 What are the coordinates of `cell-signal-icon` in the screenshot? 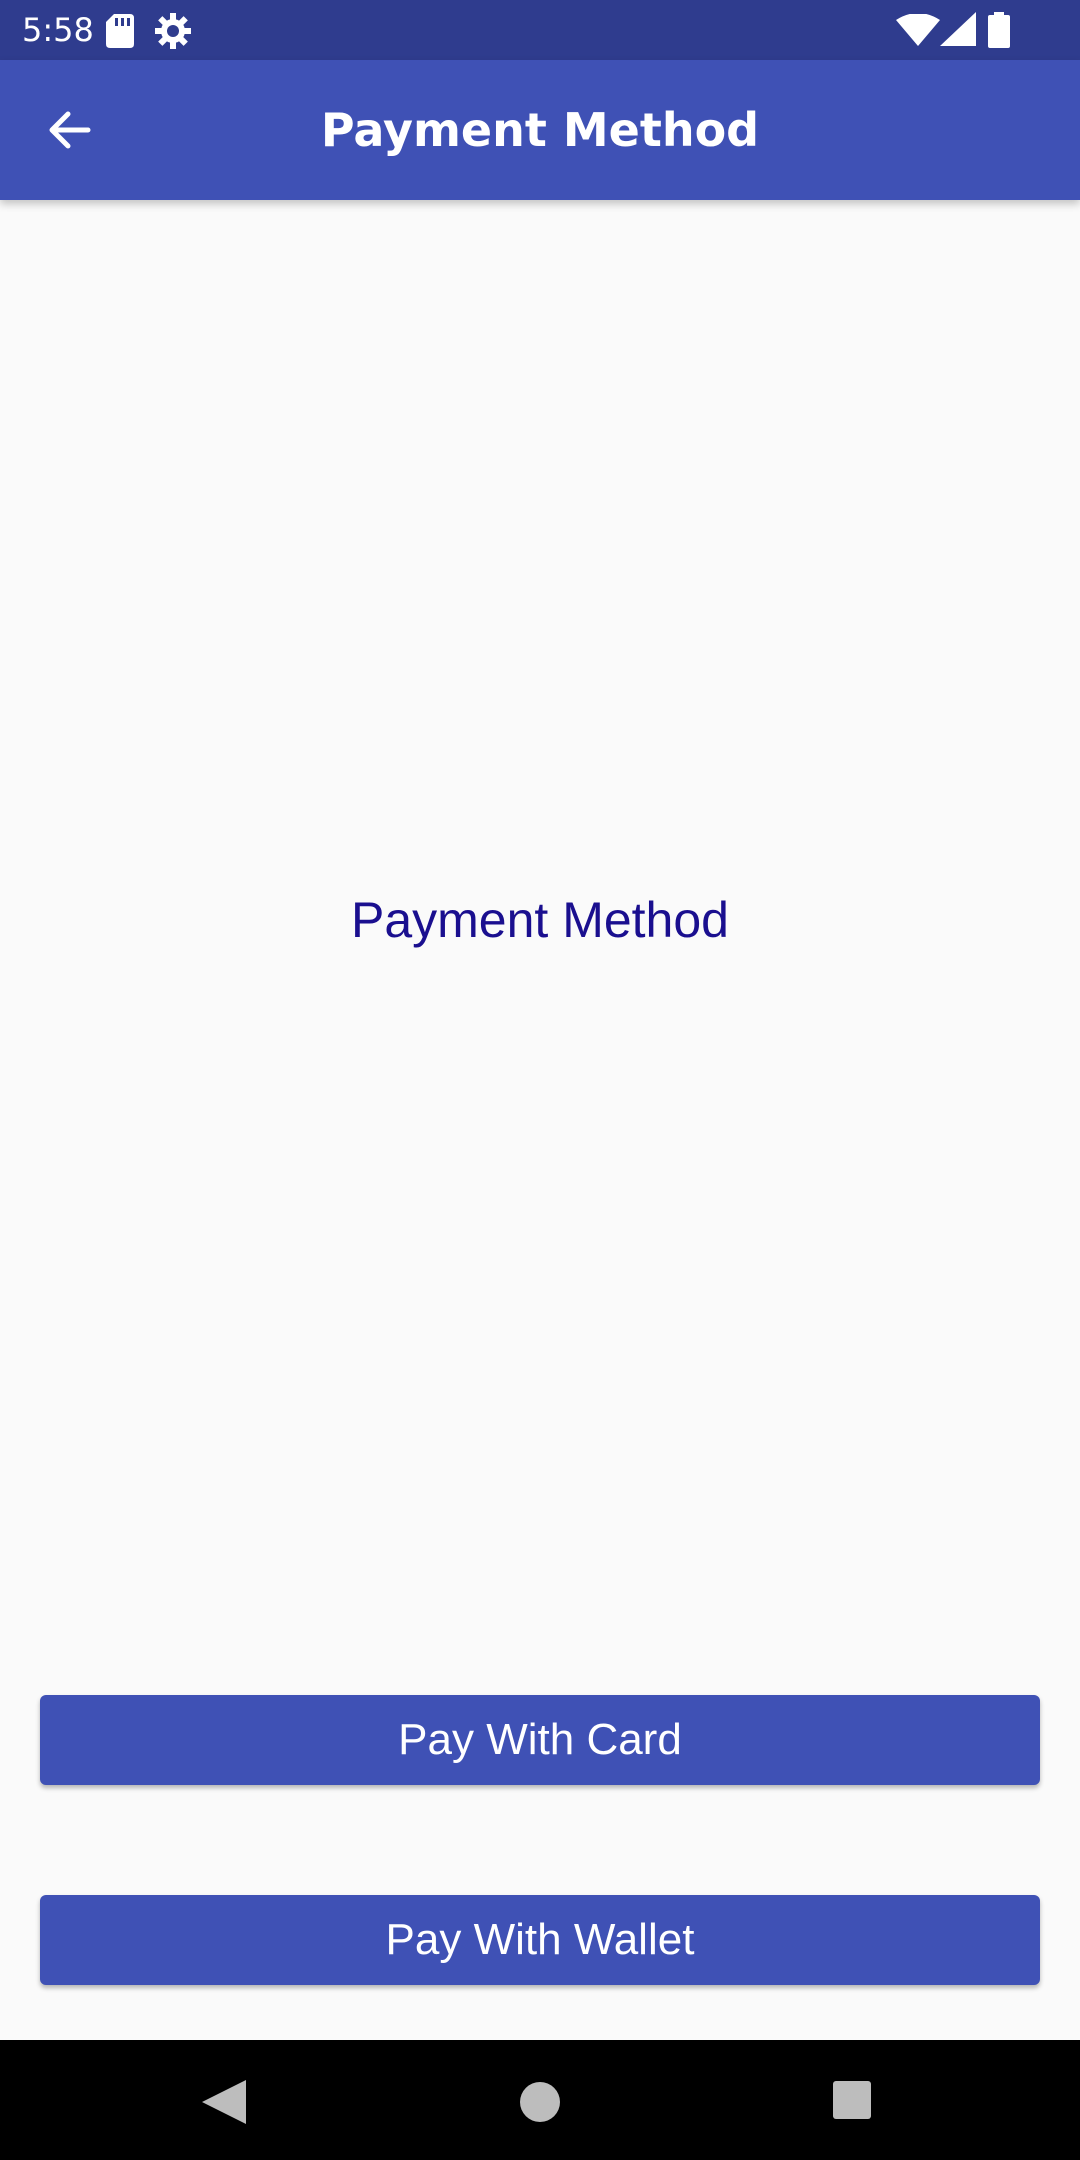 It's located at (958, 29).